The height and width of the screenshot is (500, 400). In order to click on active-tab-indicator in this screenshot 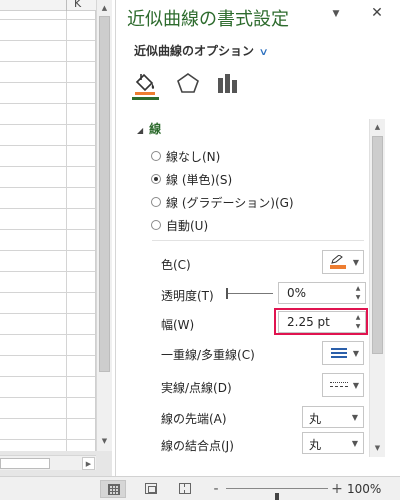, I will do `click(145, 98)`.